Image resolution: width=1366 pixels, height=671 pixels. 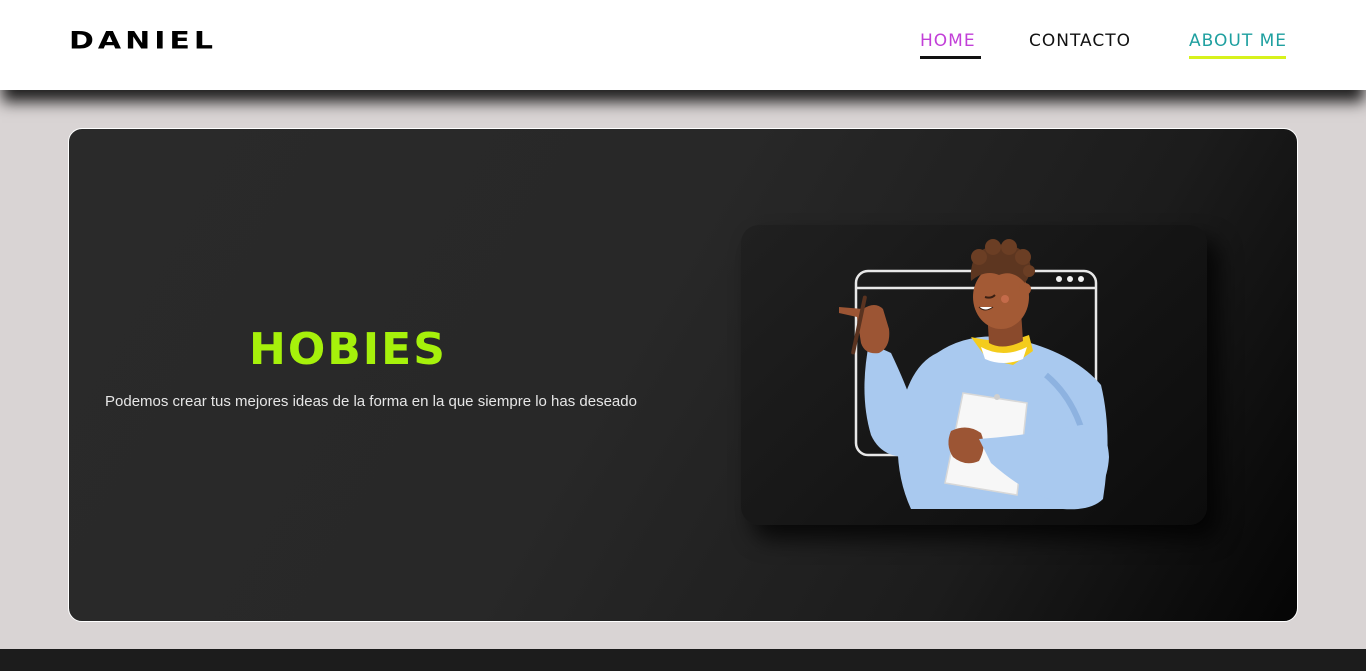 I want to click on hero-title: HOBIES, so click(x=348, y=349).